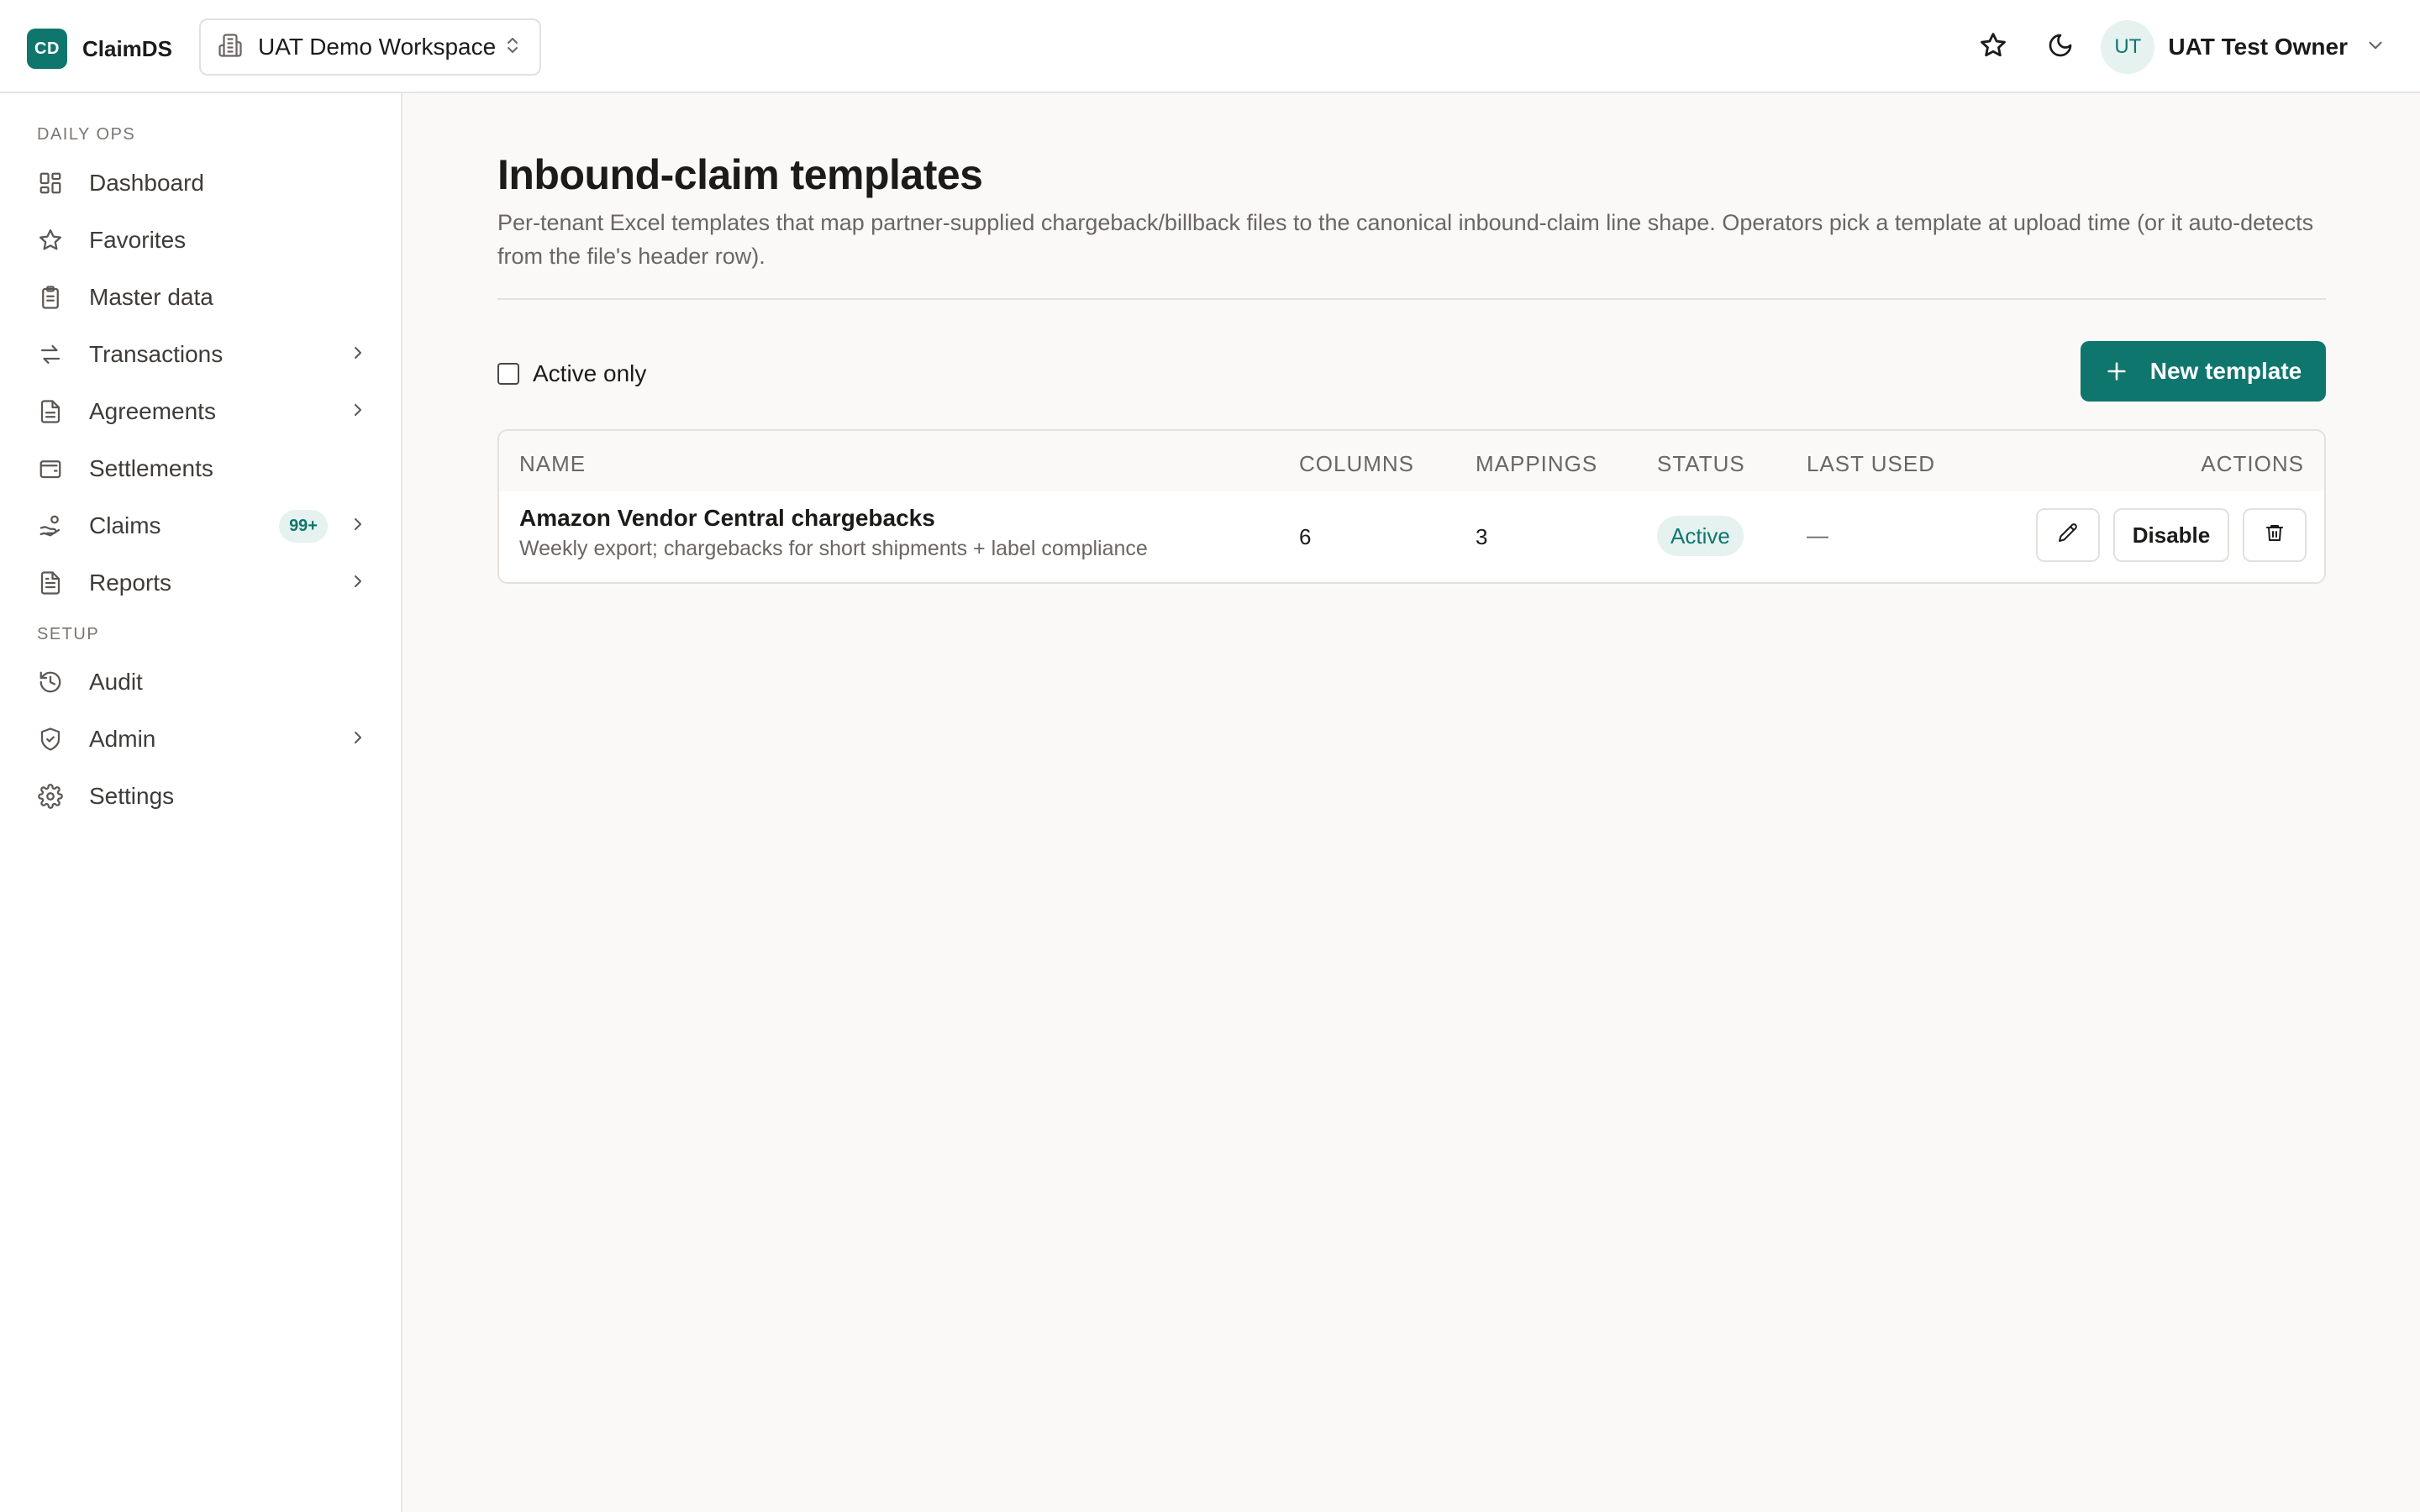  Describe the element at coordinates (51, 796) in the screenshot. I see `gear-icon` at that location.